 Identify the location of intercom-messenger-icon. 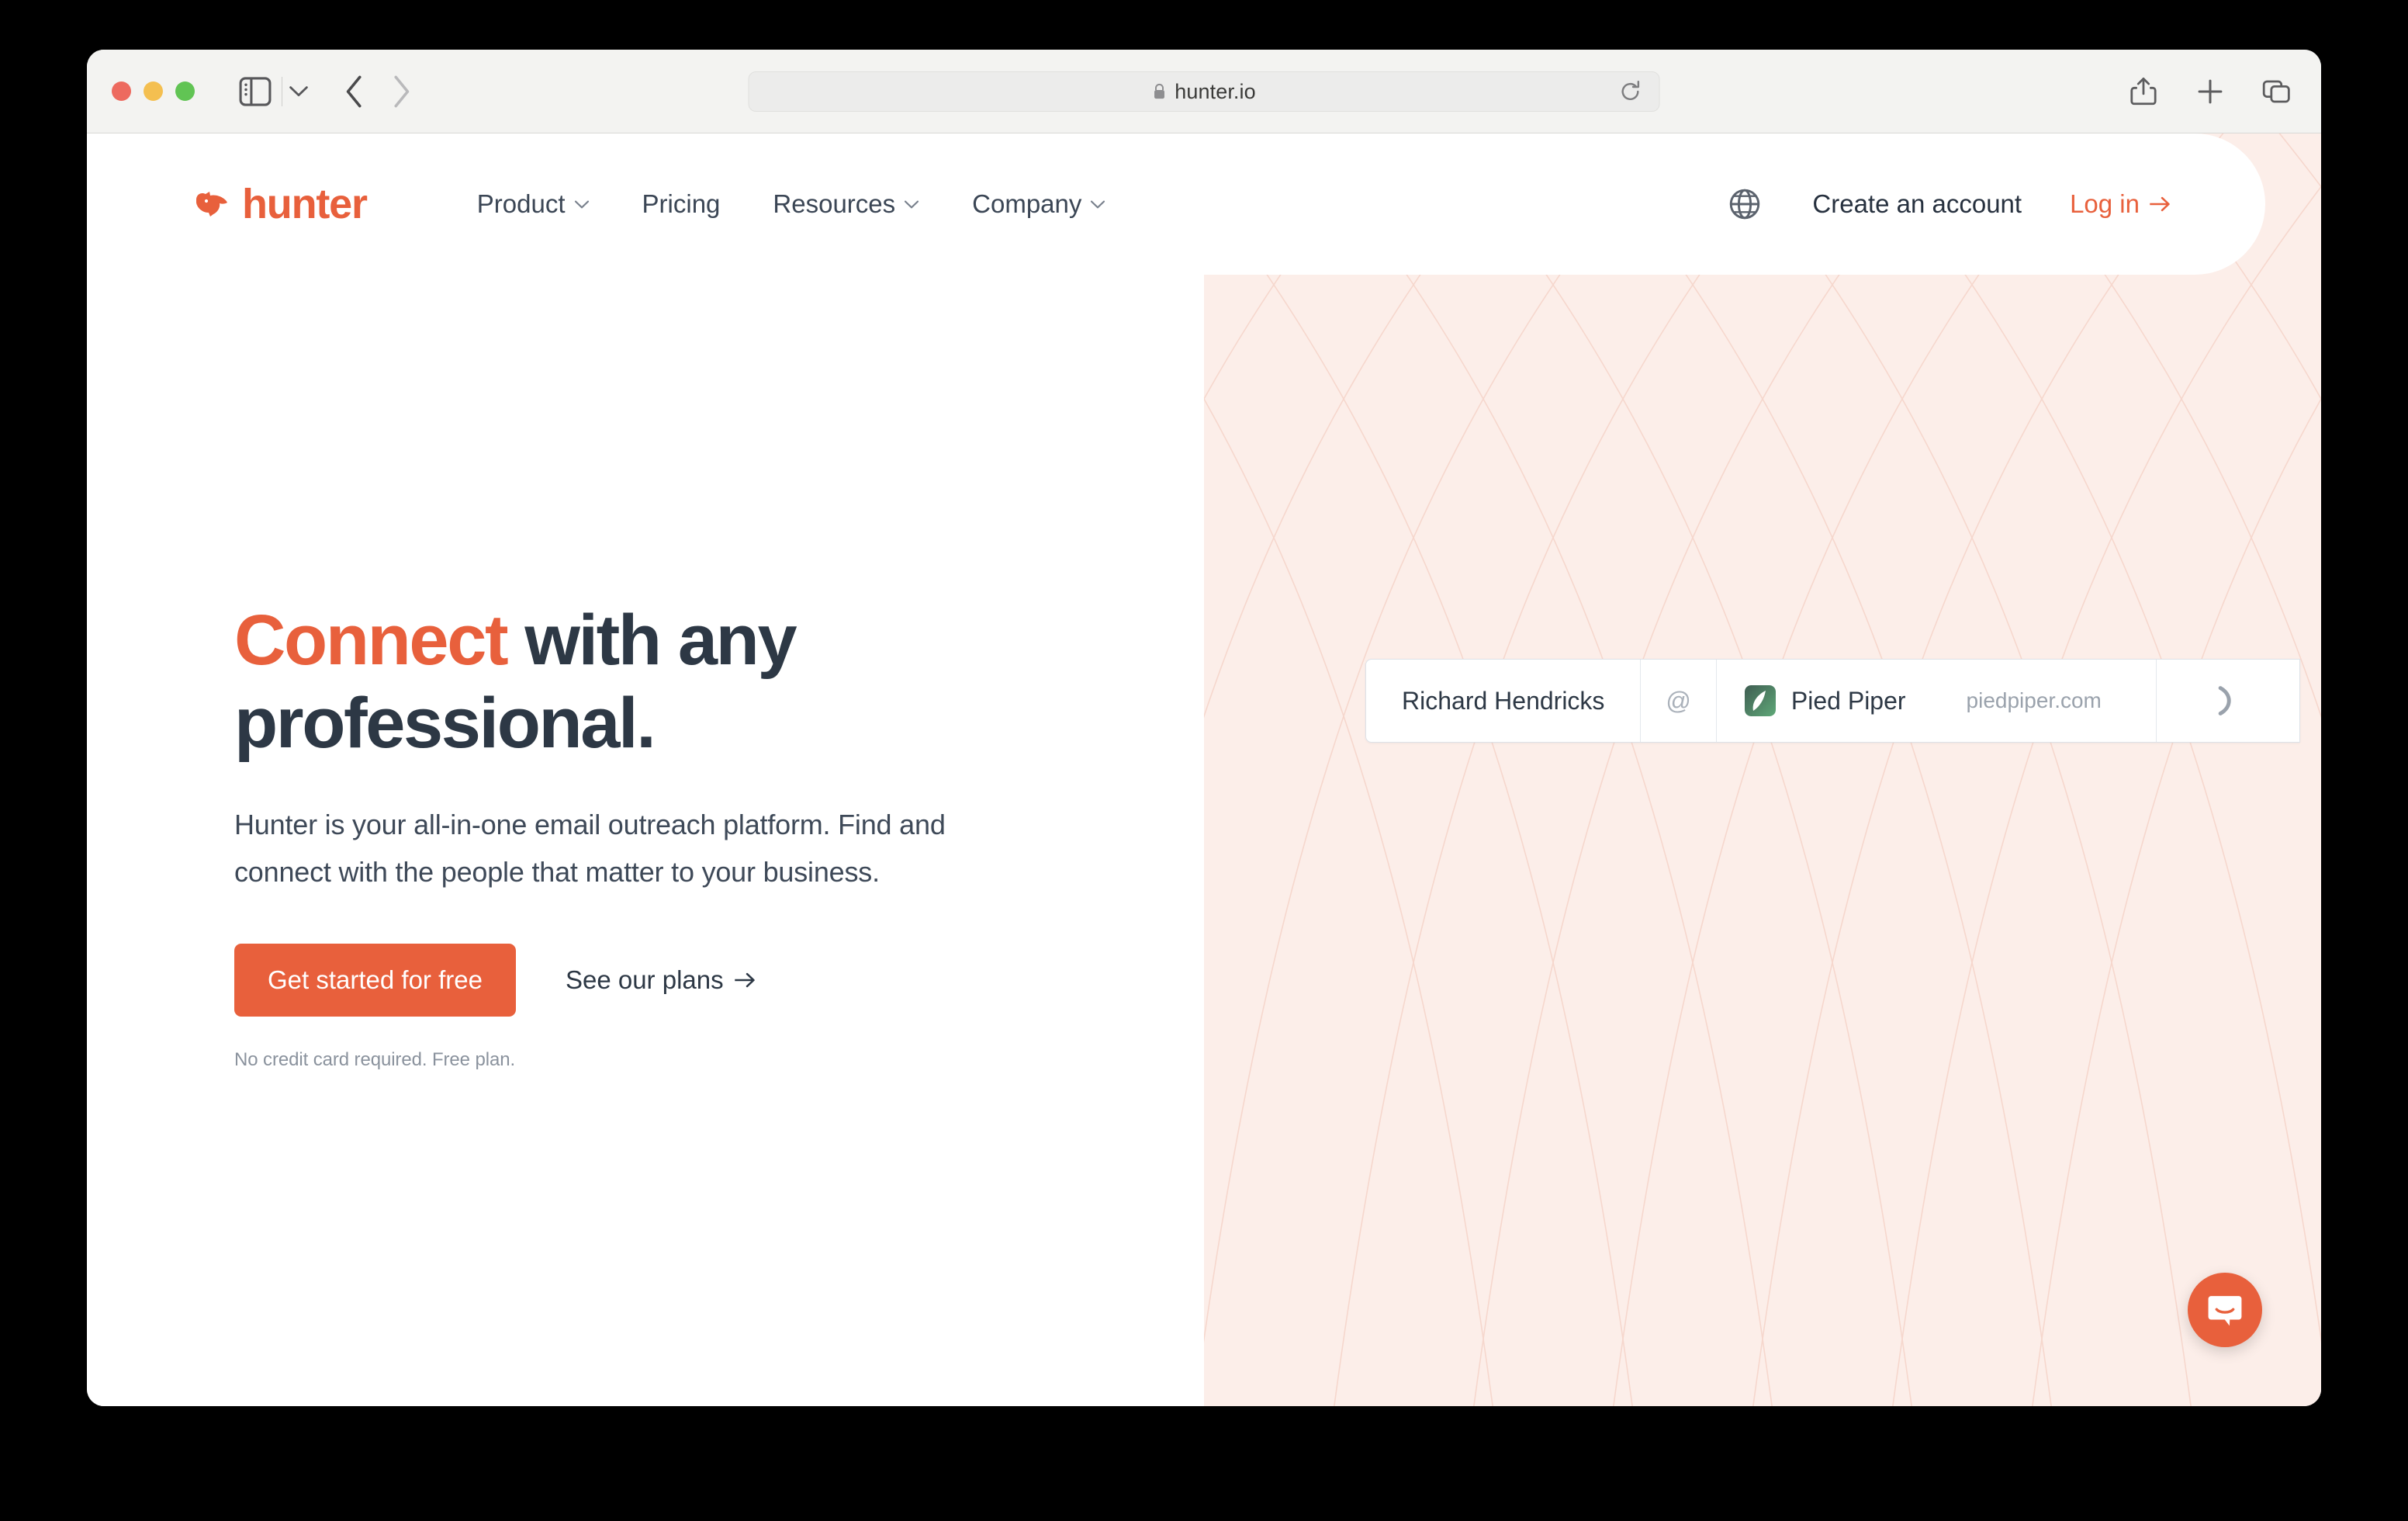
(2225, 1311).